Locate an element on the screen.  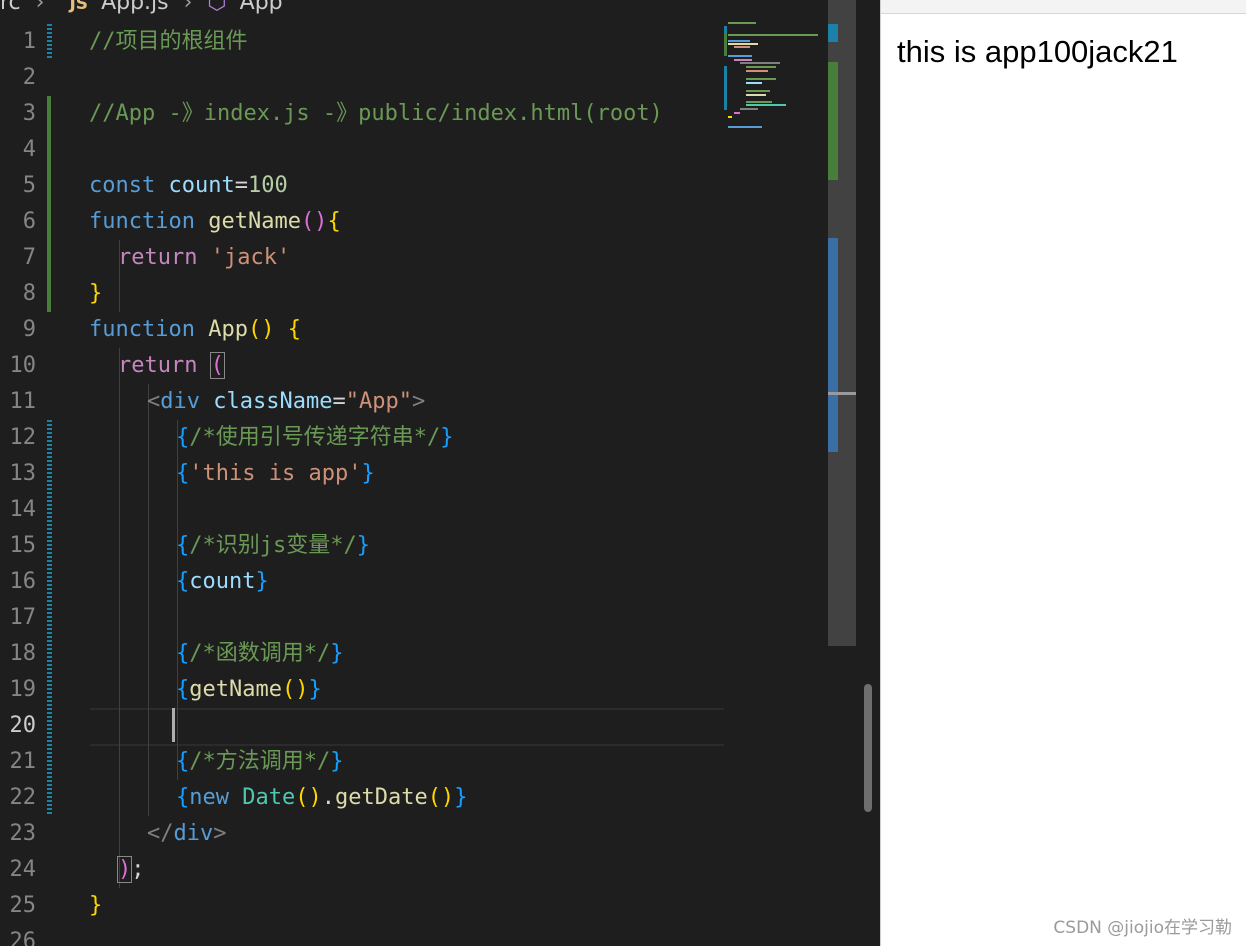
js-file-icon: JS is located at coordinates (79, 7).